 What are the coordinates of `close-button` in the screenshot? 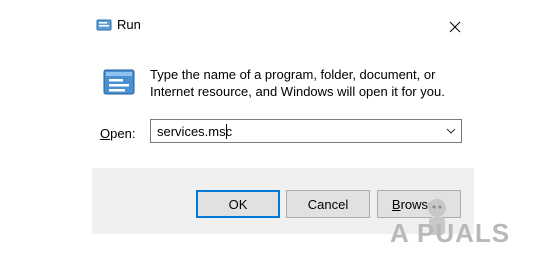 It's located at (455, 27).